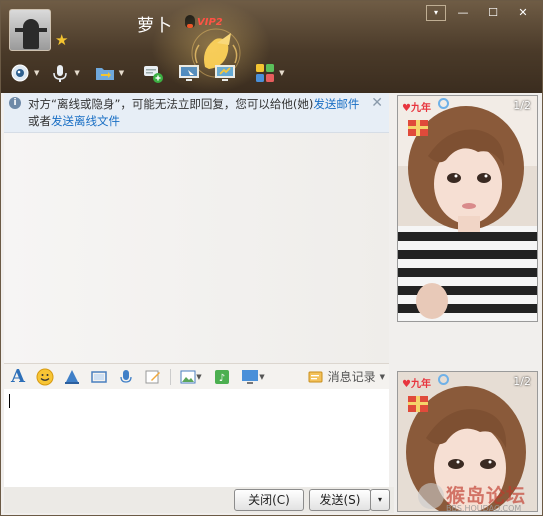  Describe the element at coordinates (155, 23) in the screenshot. I see `contact-name: 萝卜` at that location.